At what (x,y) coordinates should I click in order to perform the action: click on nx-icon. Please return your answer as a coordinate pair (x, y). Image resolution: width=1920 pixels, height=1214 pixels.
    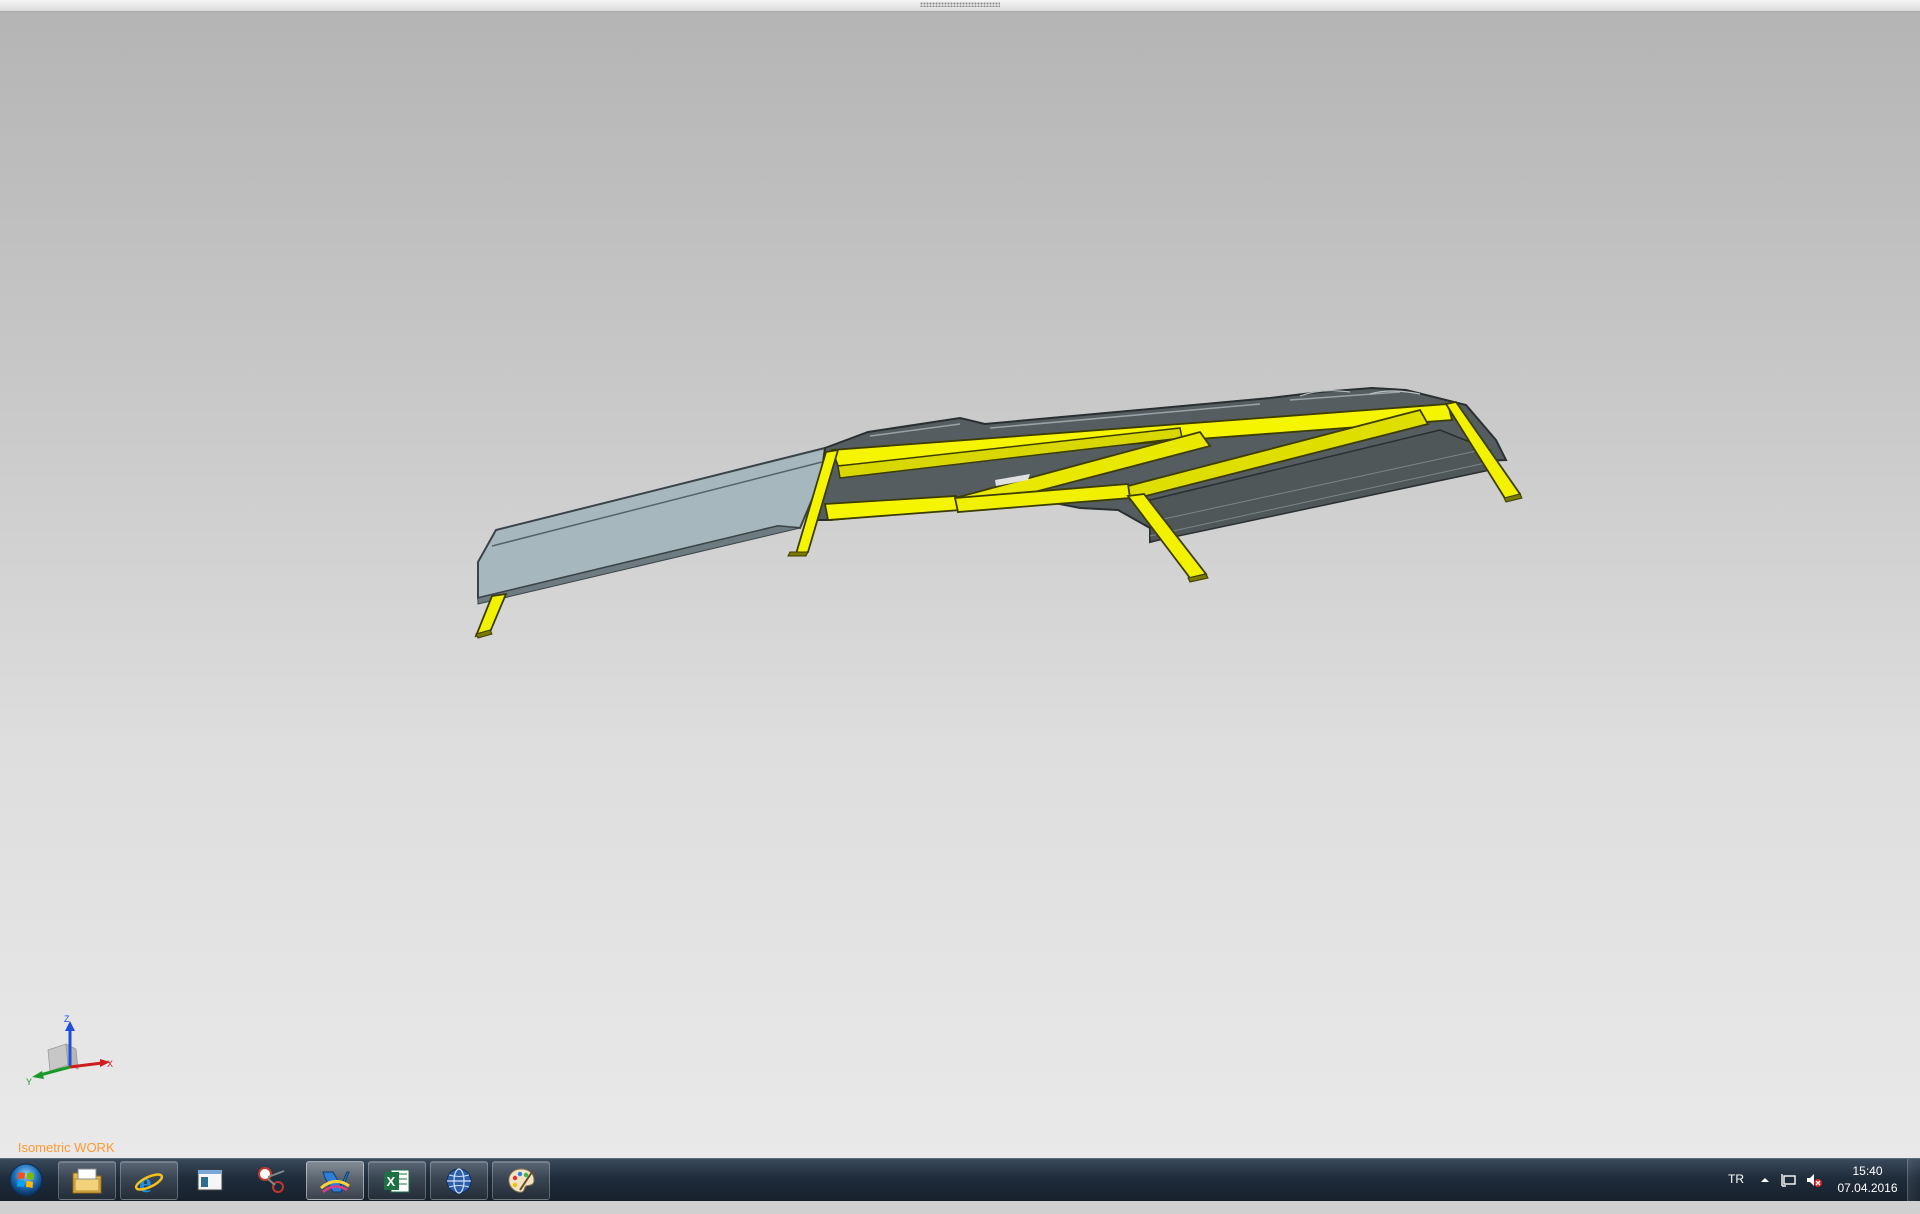
    Looking at the image, I should click on (335, 1182).